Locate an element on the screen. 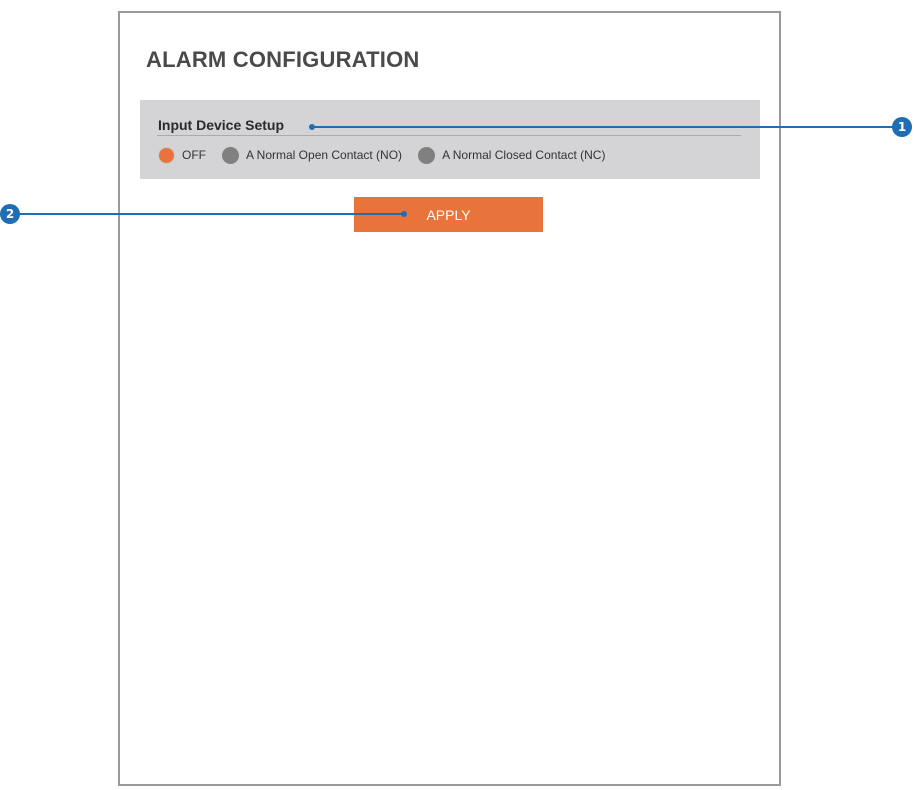  callout-2-badge: 2 is located at coordinates (10, 214).